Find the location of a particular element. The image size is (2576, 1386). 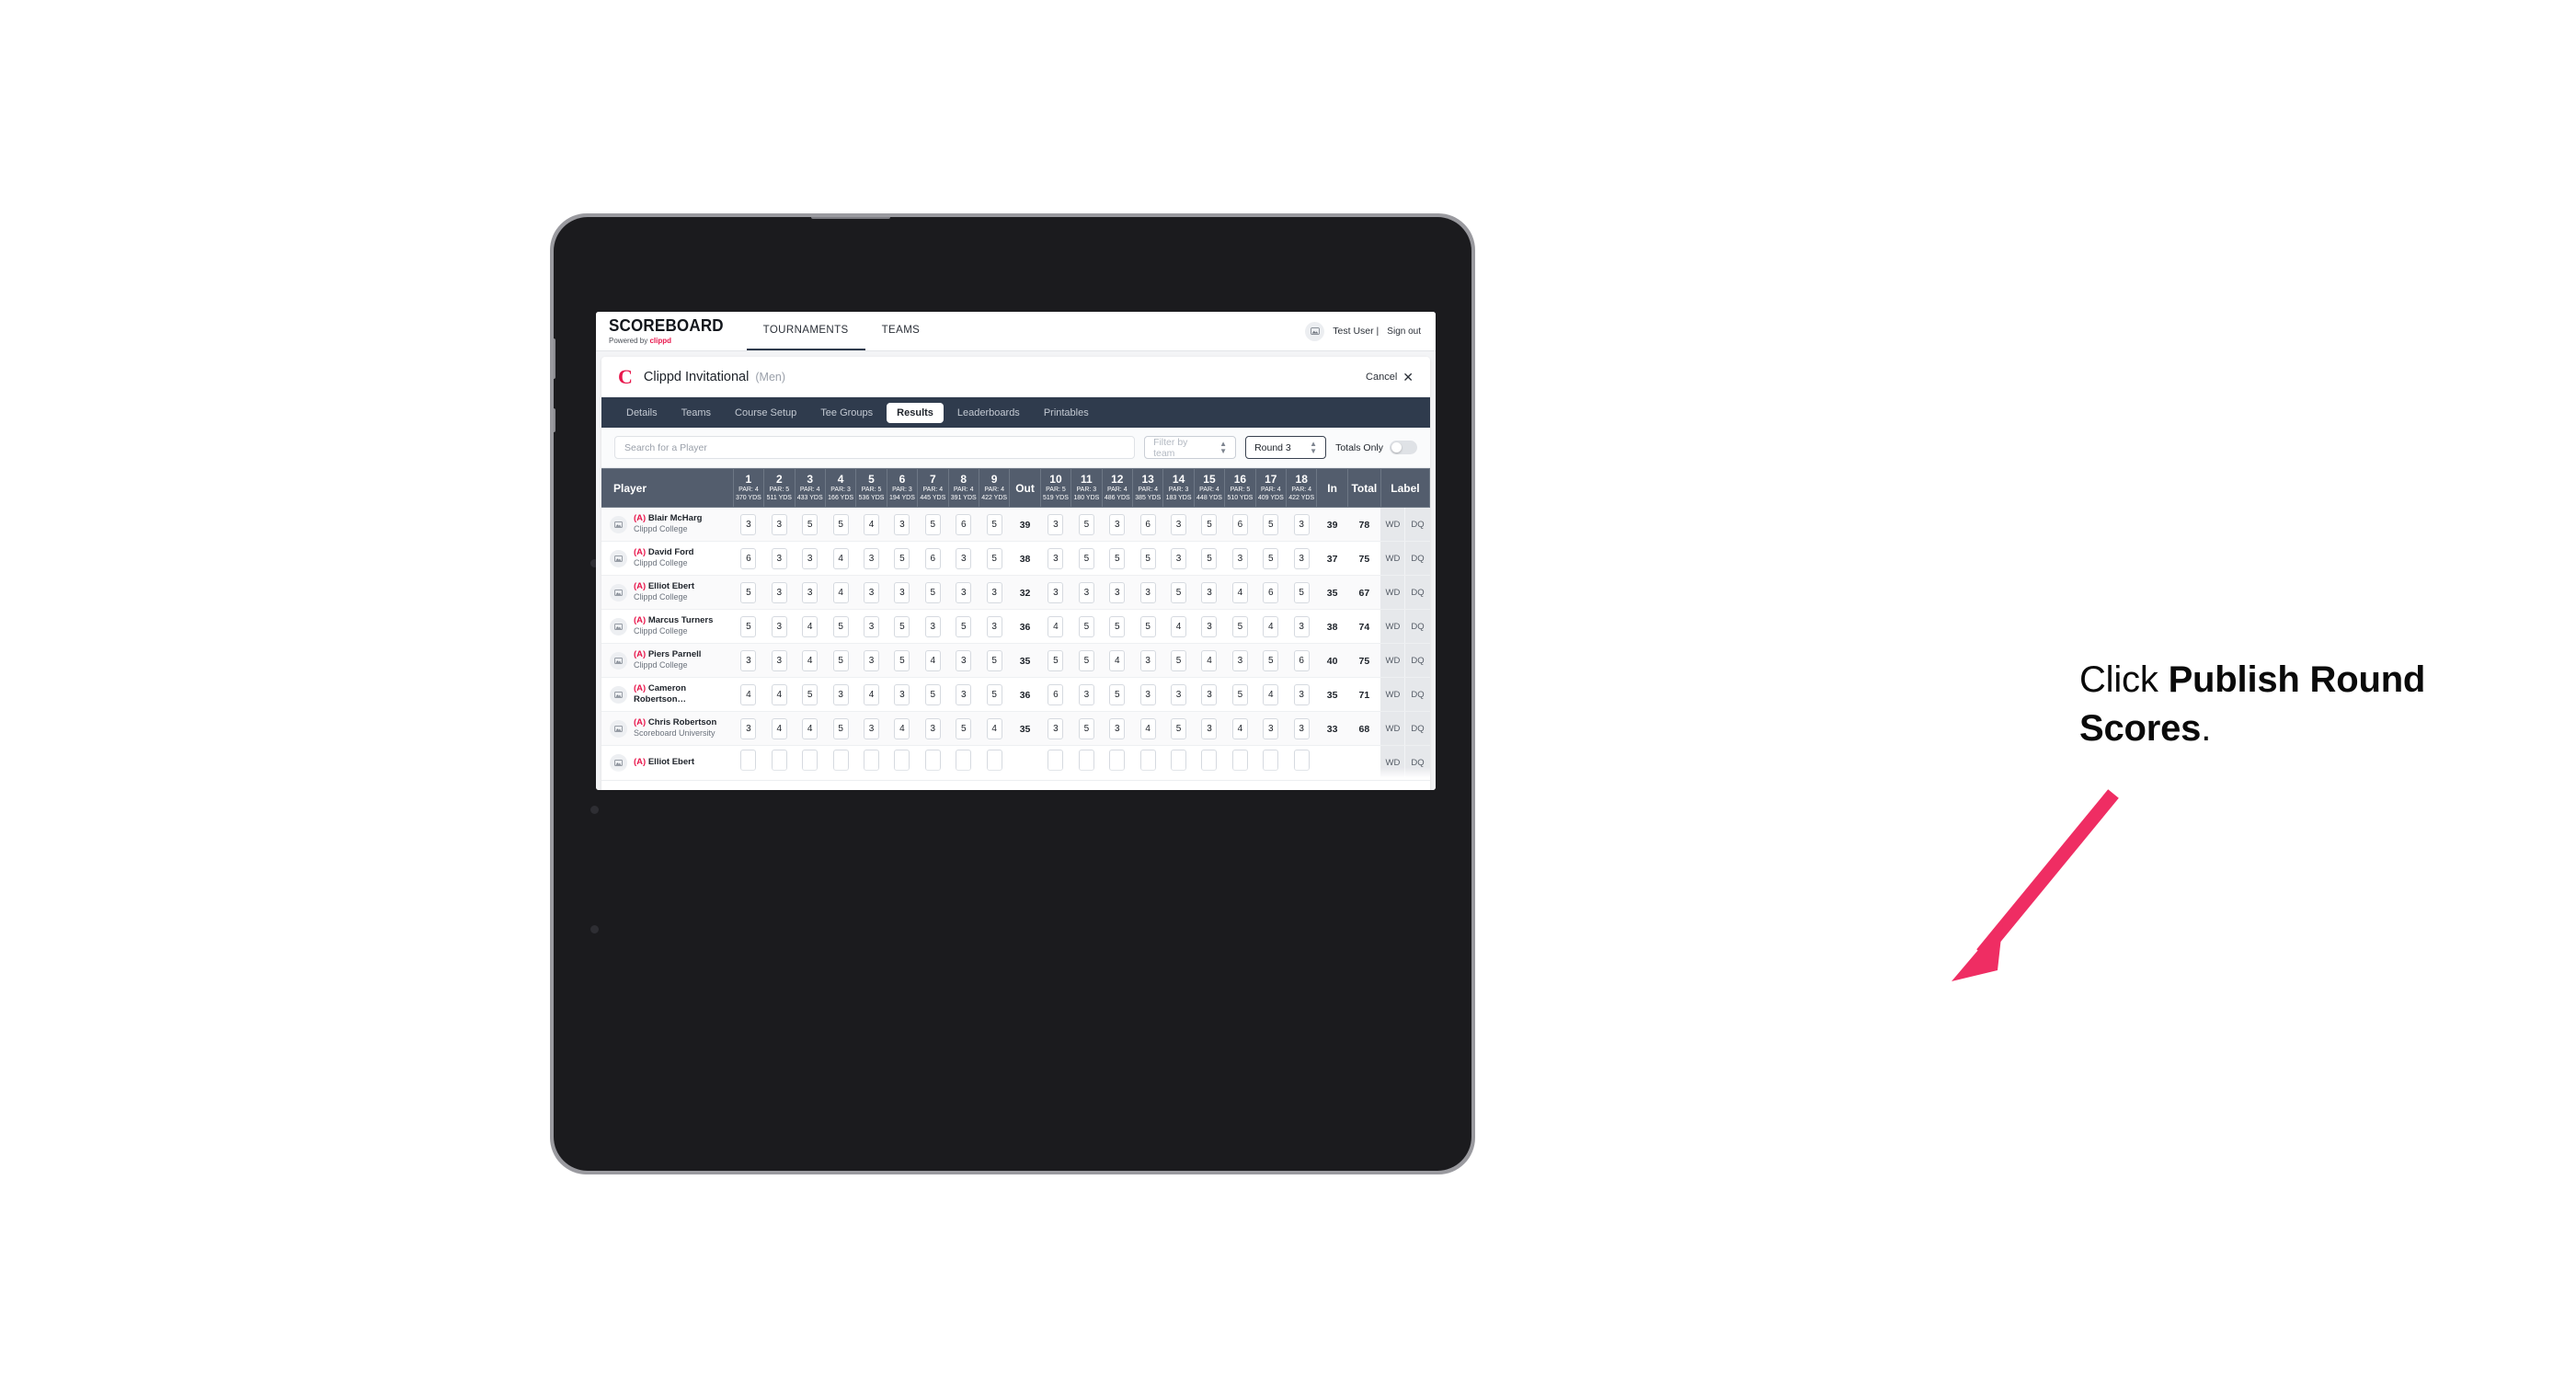

score-cell-back-6: 3 is located at coordinates (1210, 626).